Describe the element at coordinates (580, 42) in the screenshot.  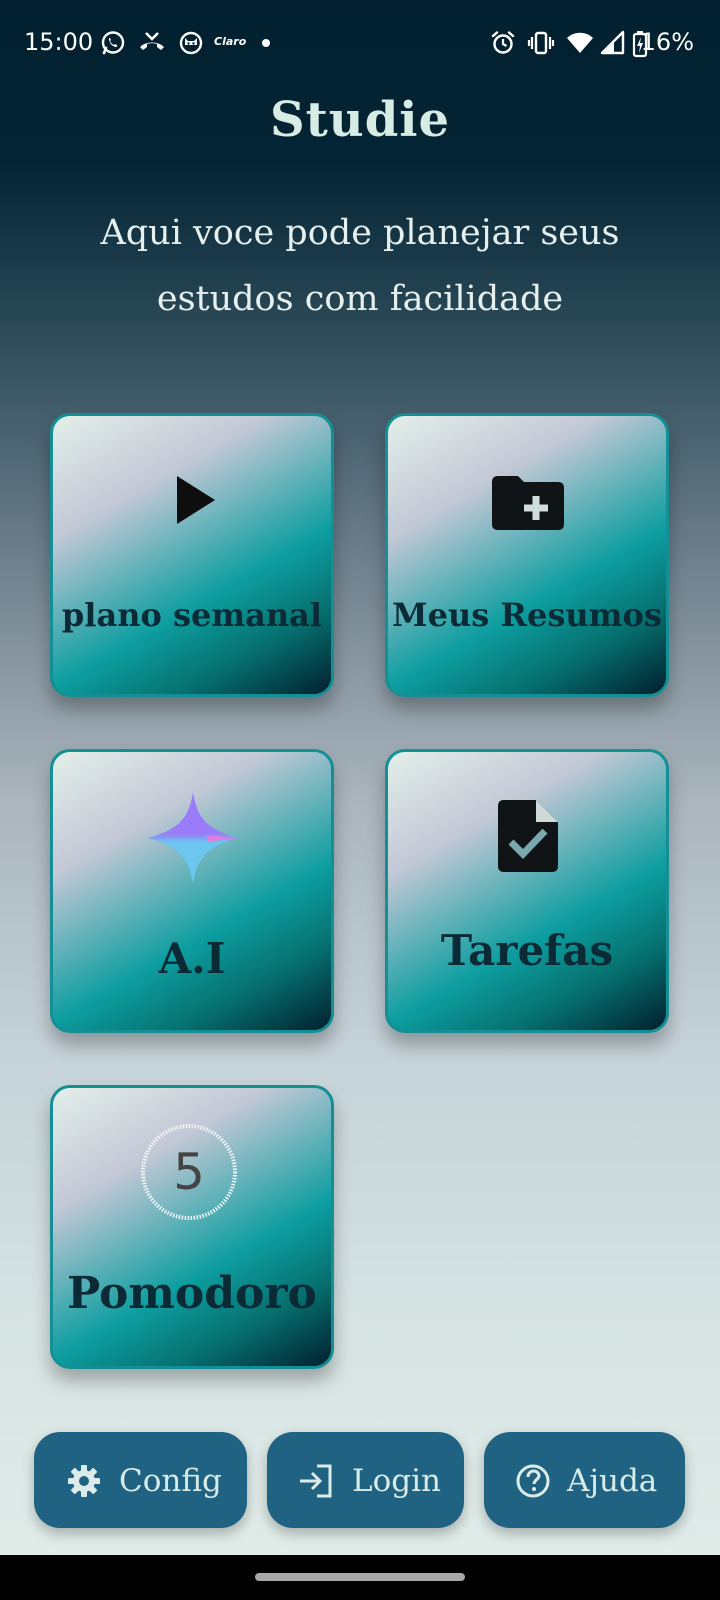
I see `wifi-icon` at that location.